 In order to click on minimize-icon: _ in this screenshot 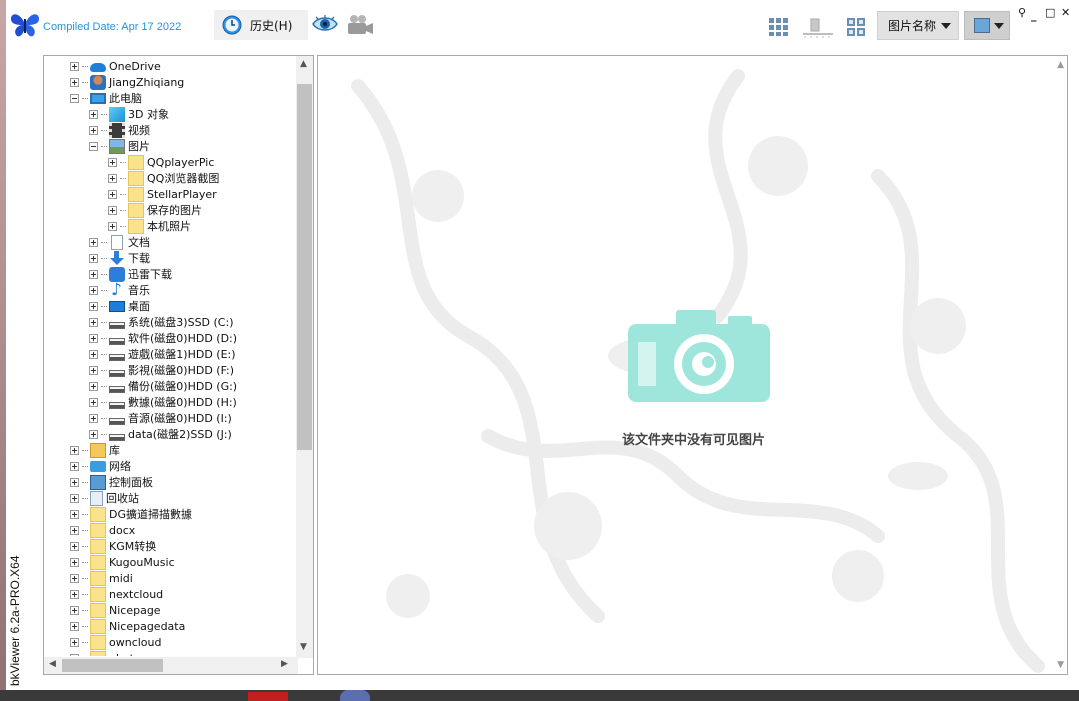, I will do `click(1034, 16)`.